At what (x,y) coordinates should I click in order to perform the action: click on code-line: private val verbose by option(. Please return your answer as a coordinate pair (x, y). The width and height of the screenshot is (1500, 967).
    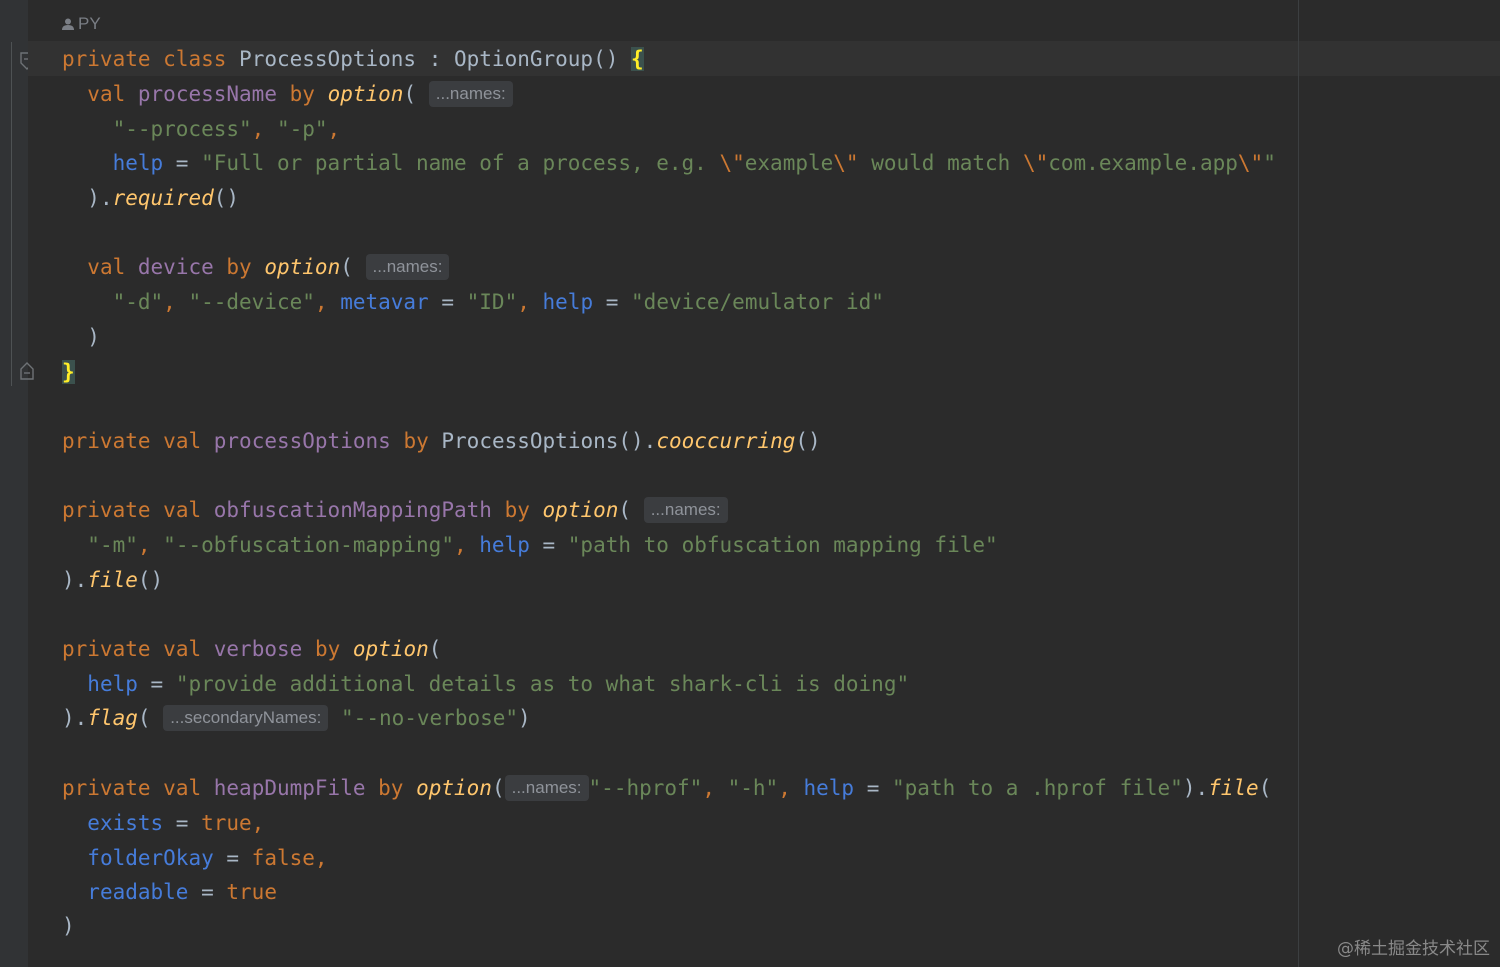
    Looking at the image, I should click on (251, 649).